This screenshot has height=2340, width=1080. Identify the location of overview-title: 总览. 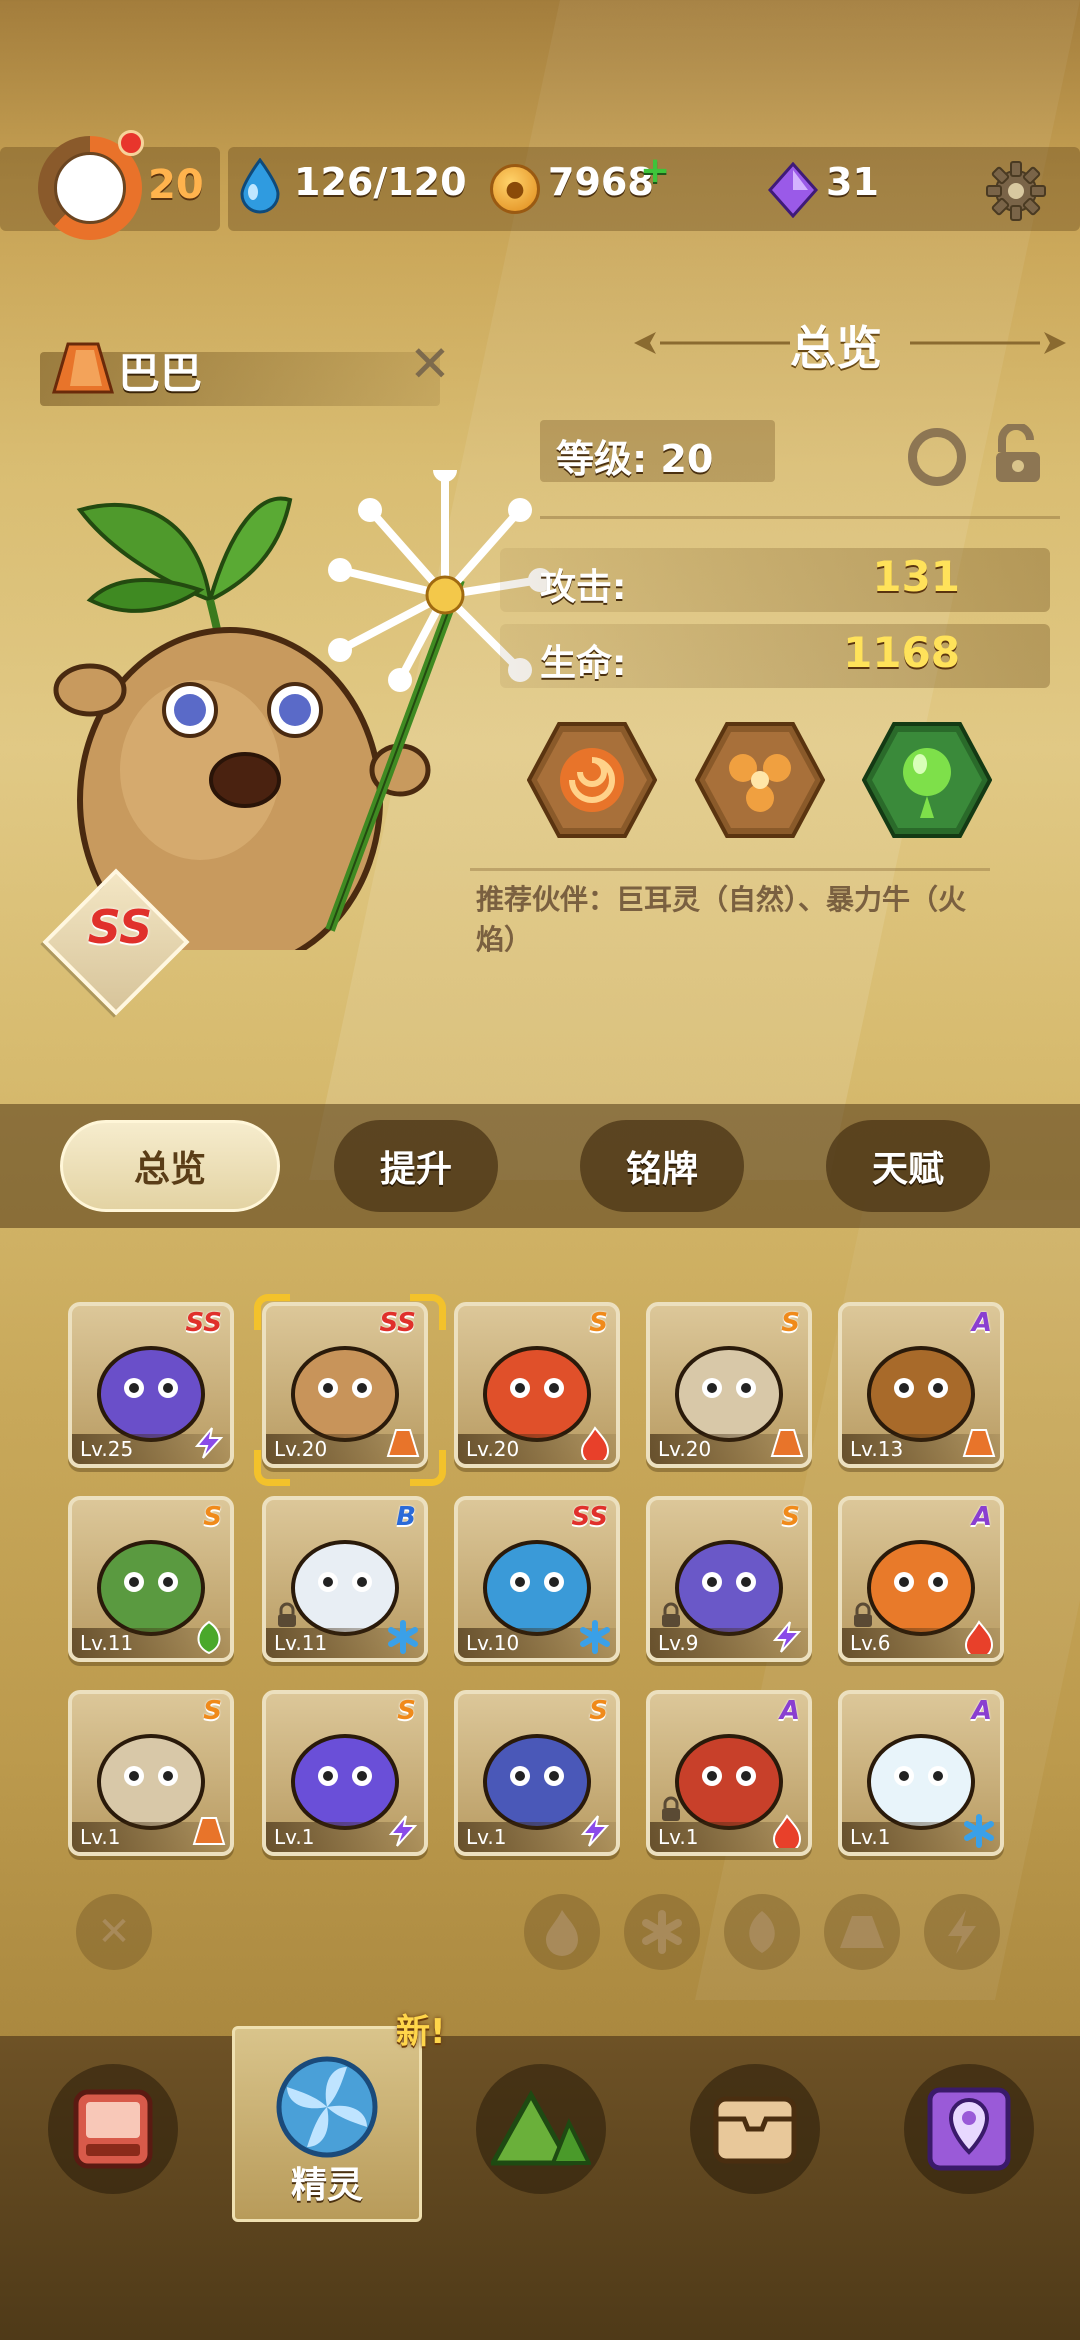
(836, 348).